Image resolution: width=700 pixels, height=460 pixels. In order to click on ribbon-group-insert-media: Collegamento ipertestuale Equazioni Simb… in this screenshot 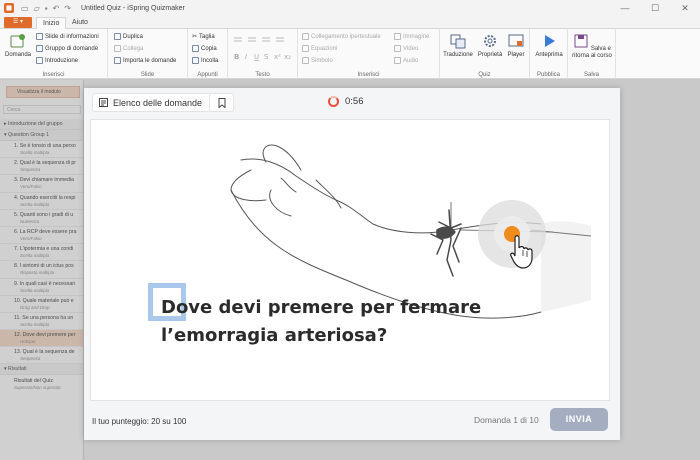, I will do `click(369, 54)`.